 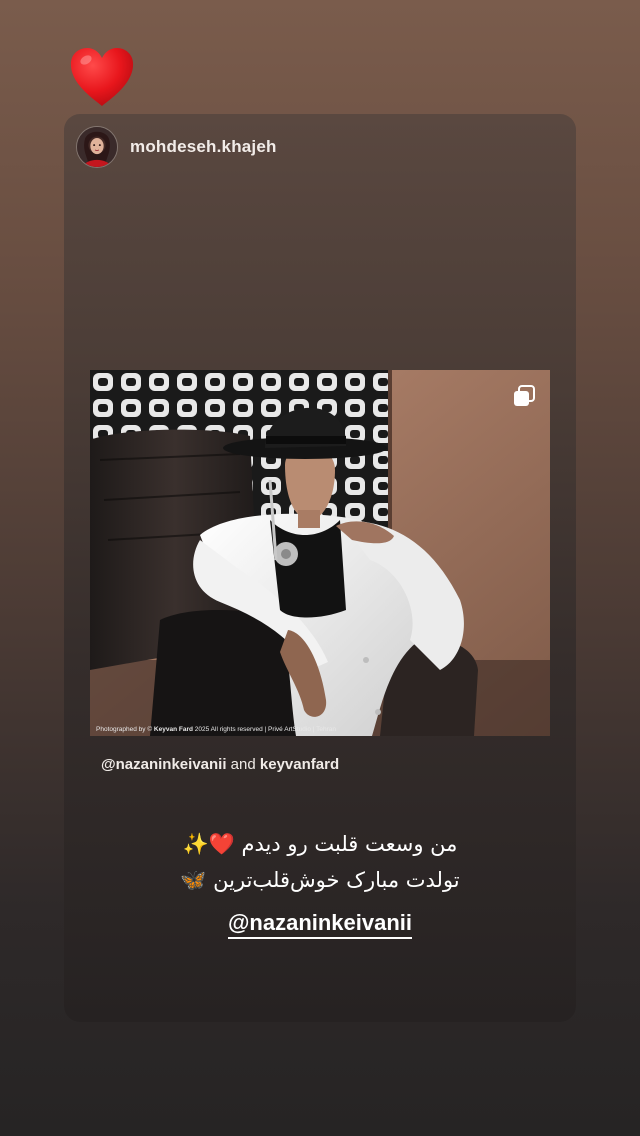 I want to click on carousel-icon, so click(x=524, y=396).